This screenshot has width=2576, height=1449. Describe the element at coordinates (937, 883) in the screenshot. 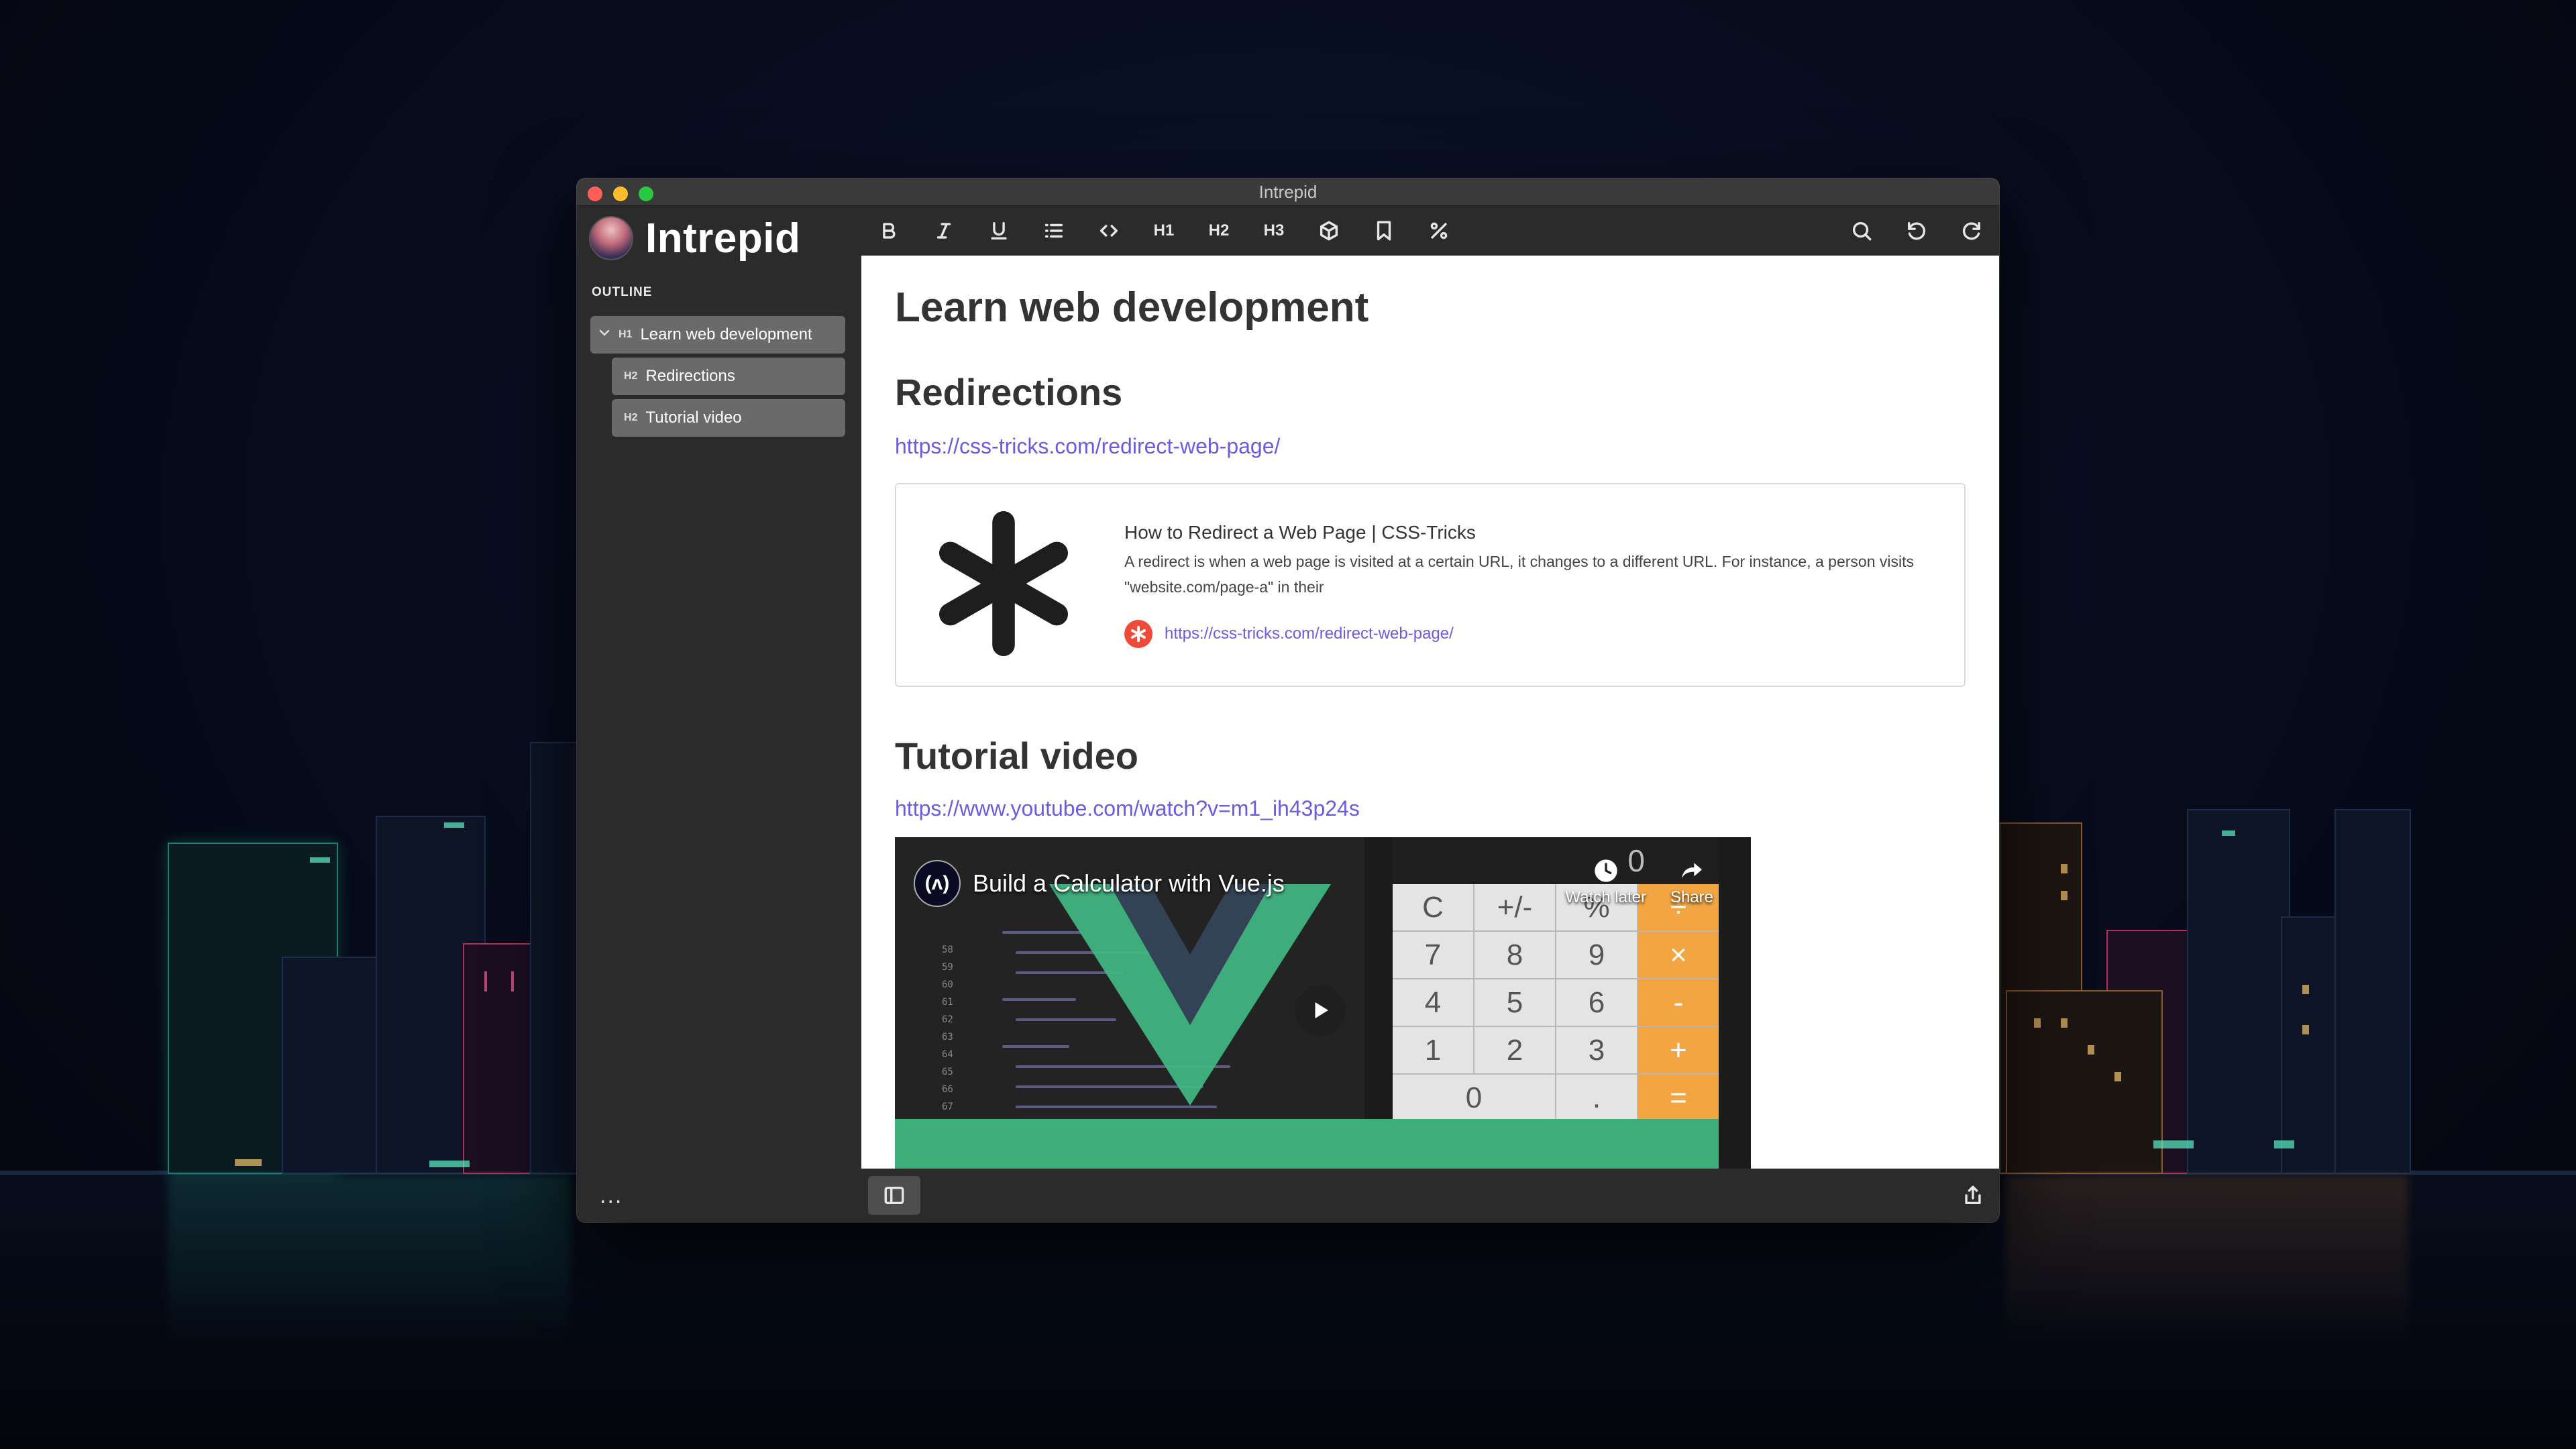

I see `channel-logo-icon: (ʌ)` at that location.